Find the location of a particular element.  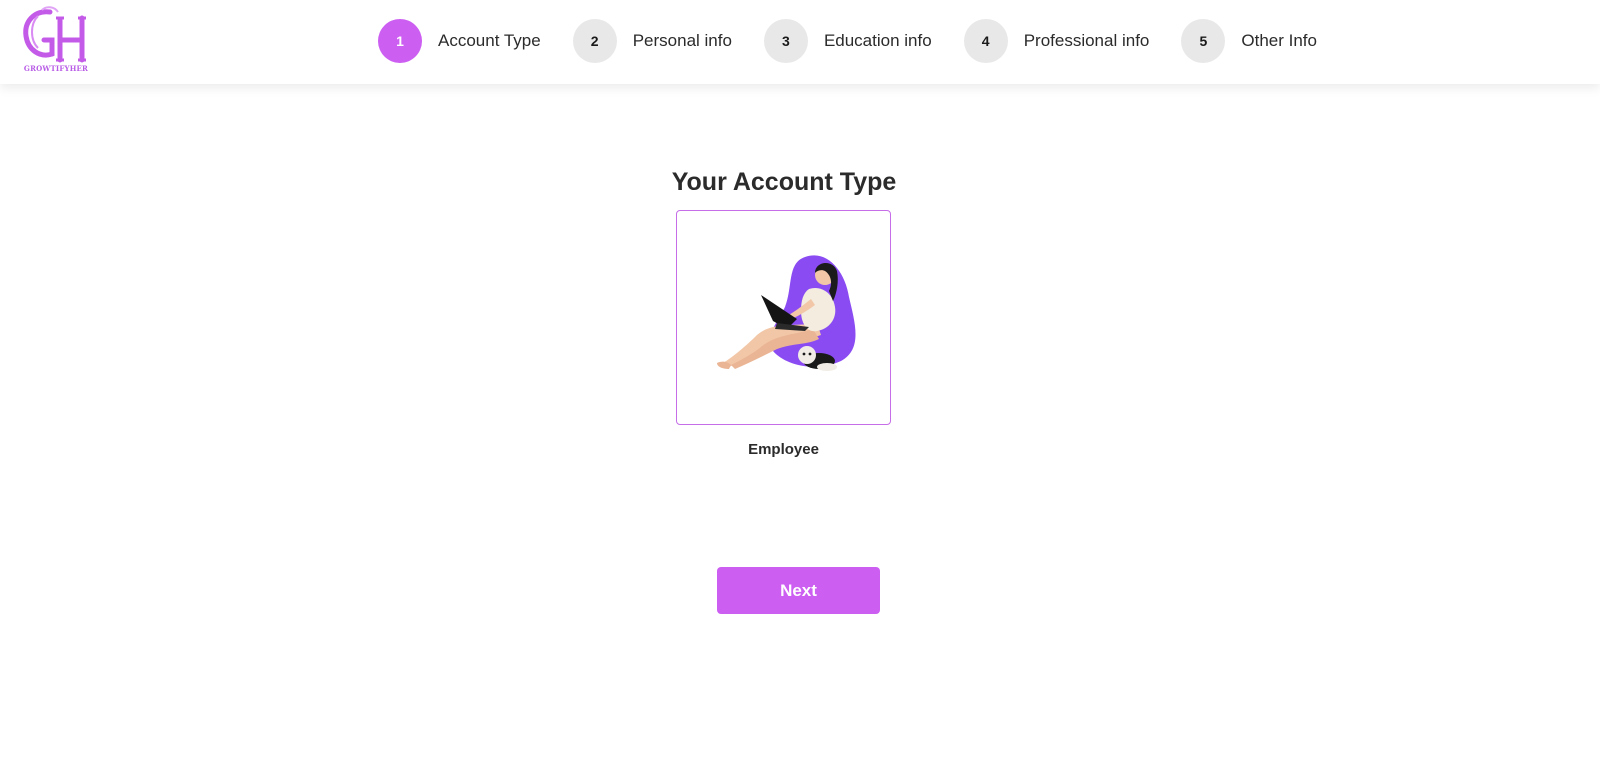

woman-on-beanbag-with-laptop-illustration-icon is located at coordinates (786, 313).